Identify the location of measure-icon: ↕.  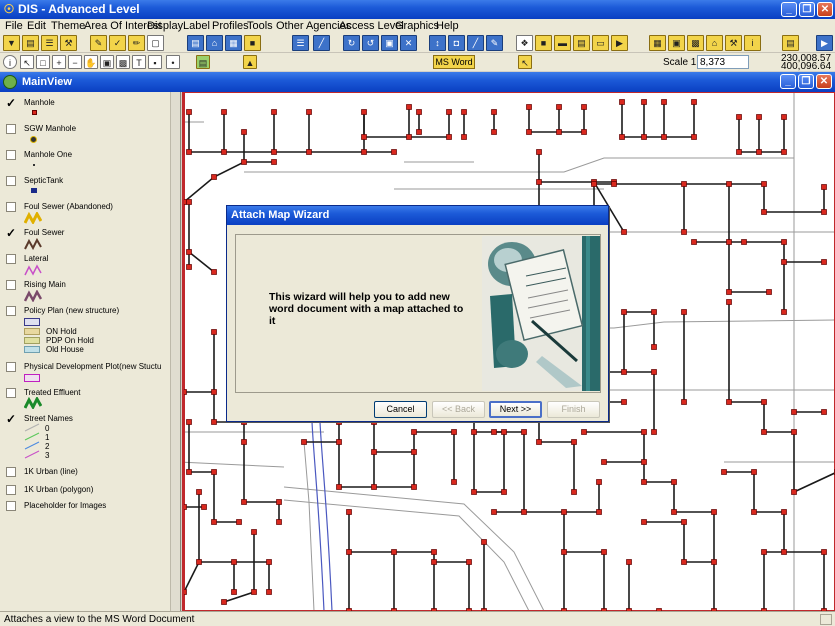
(437, 43).